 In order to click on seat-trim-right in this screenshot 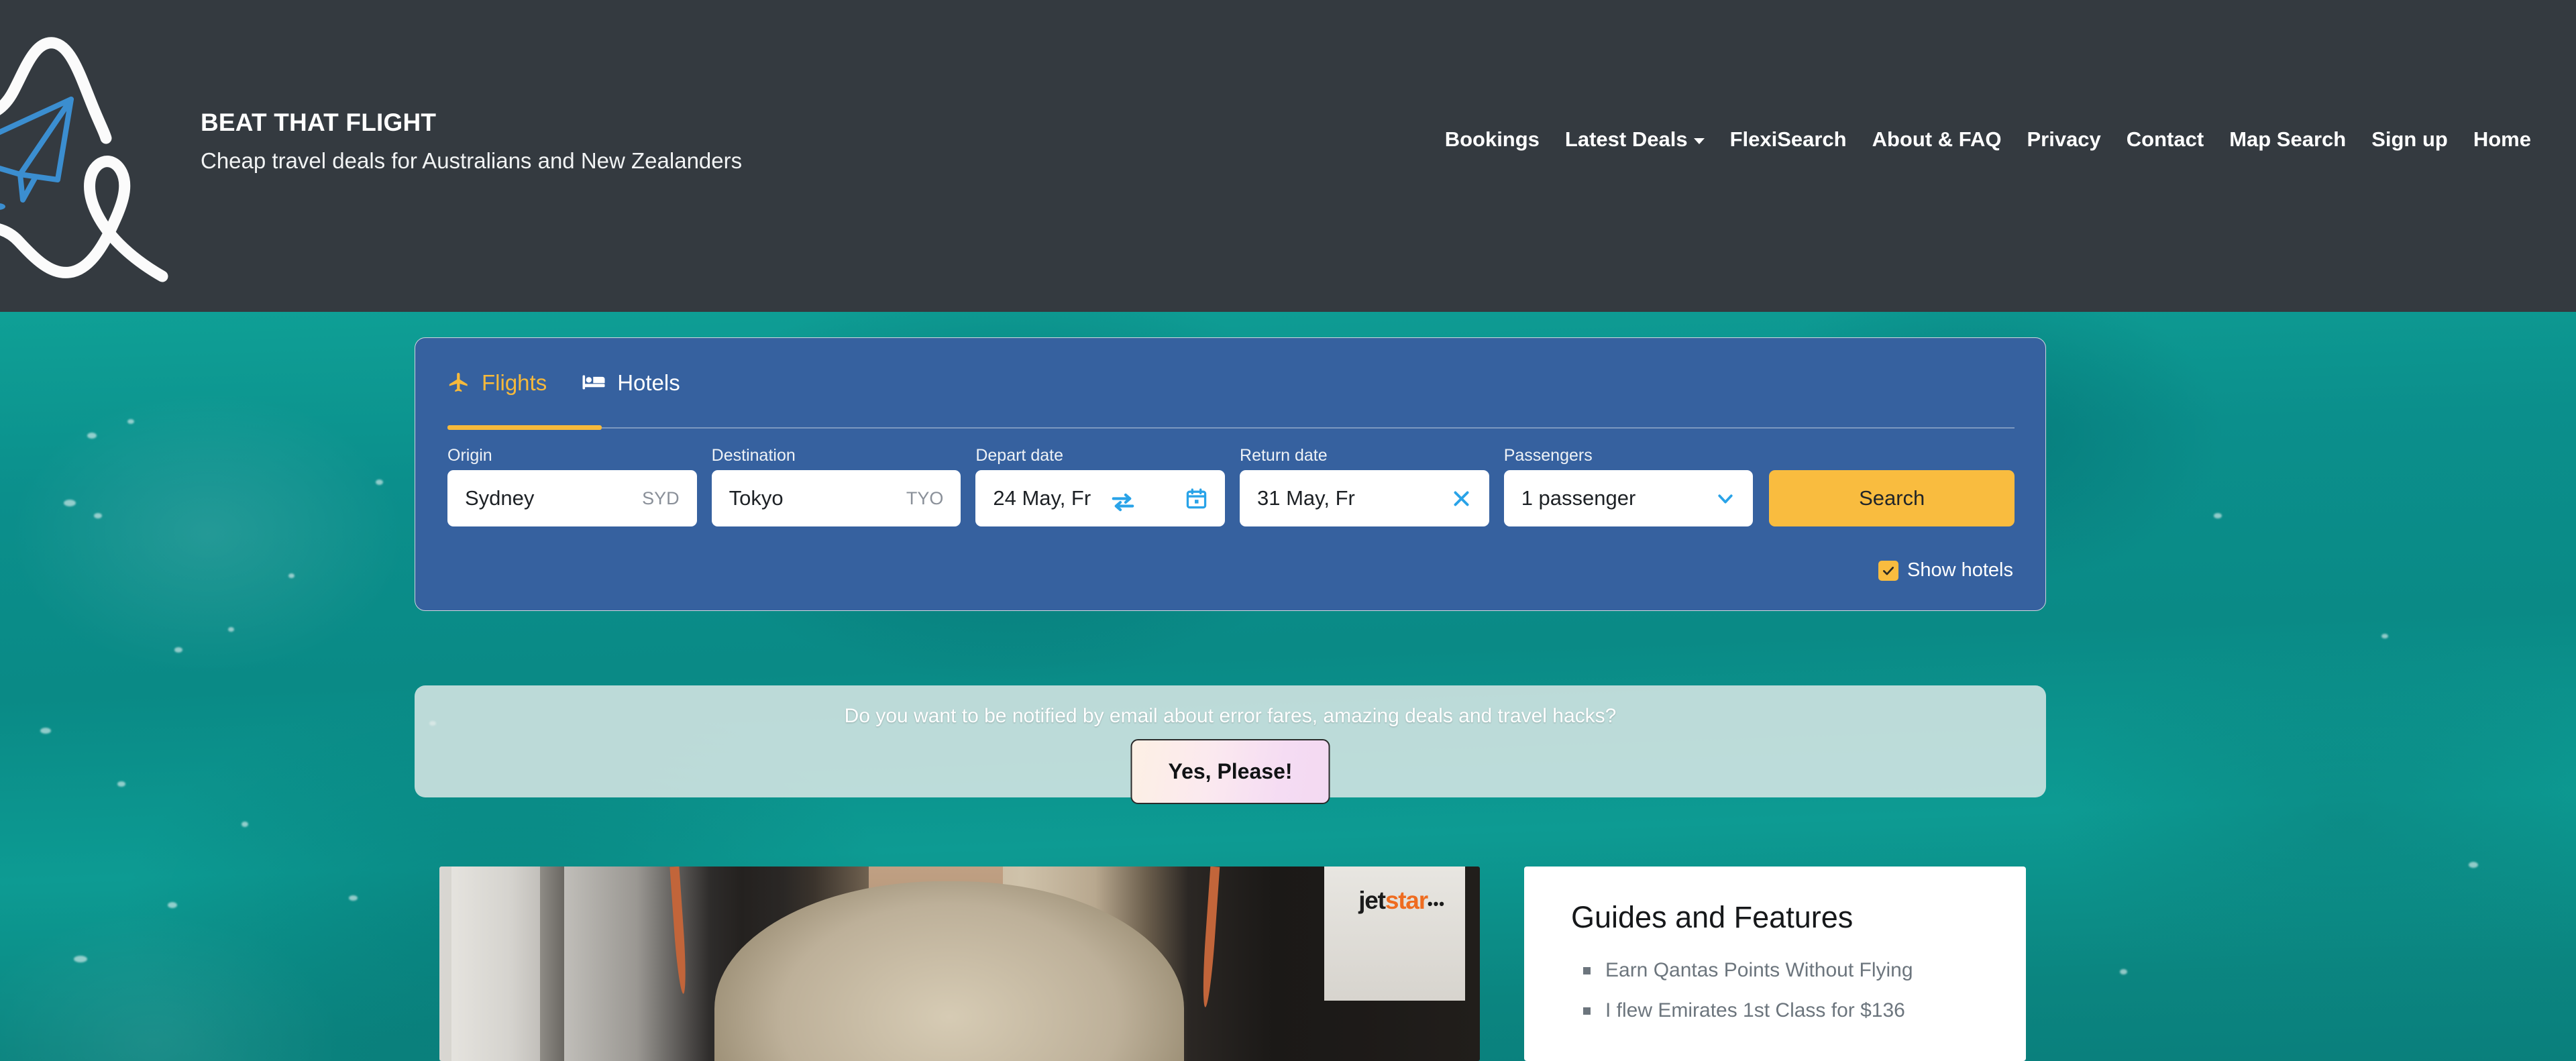, I will do `click(1210, 937)`.